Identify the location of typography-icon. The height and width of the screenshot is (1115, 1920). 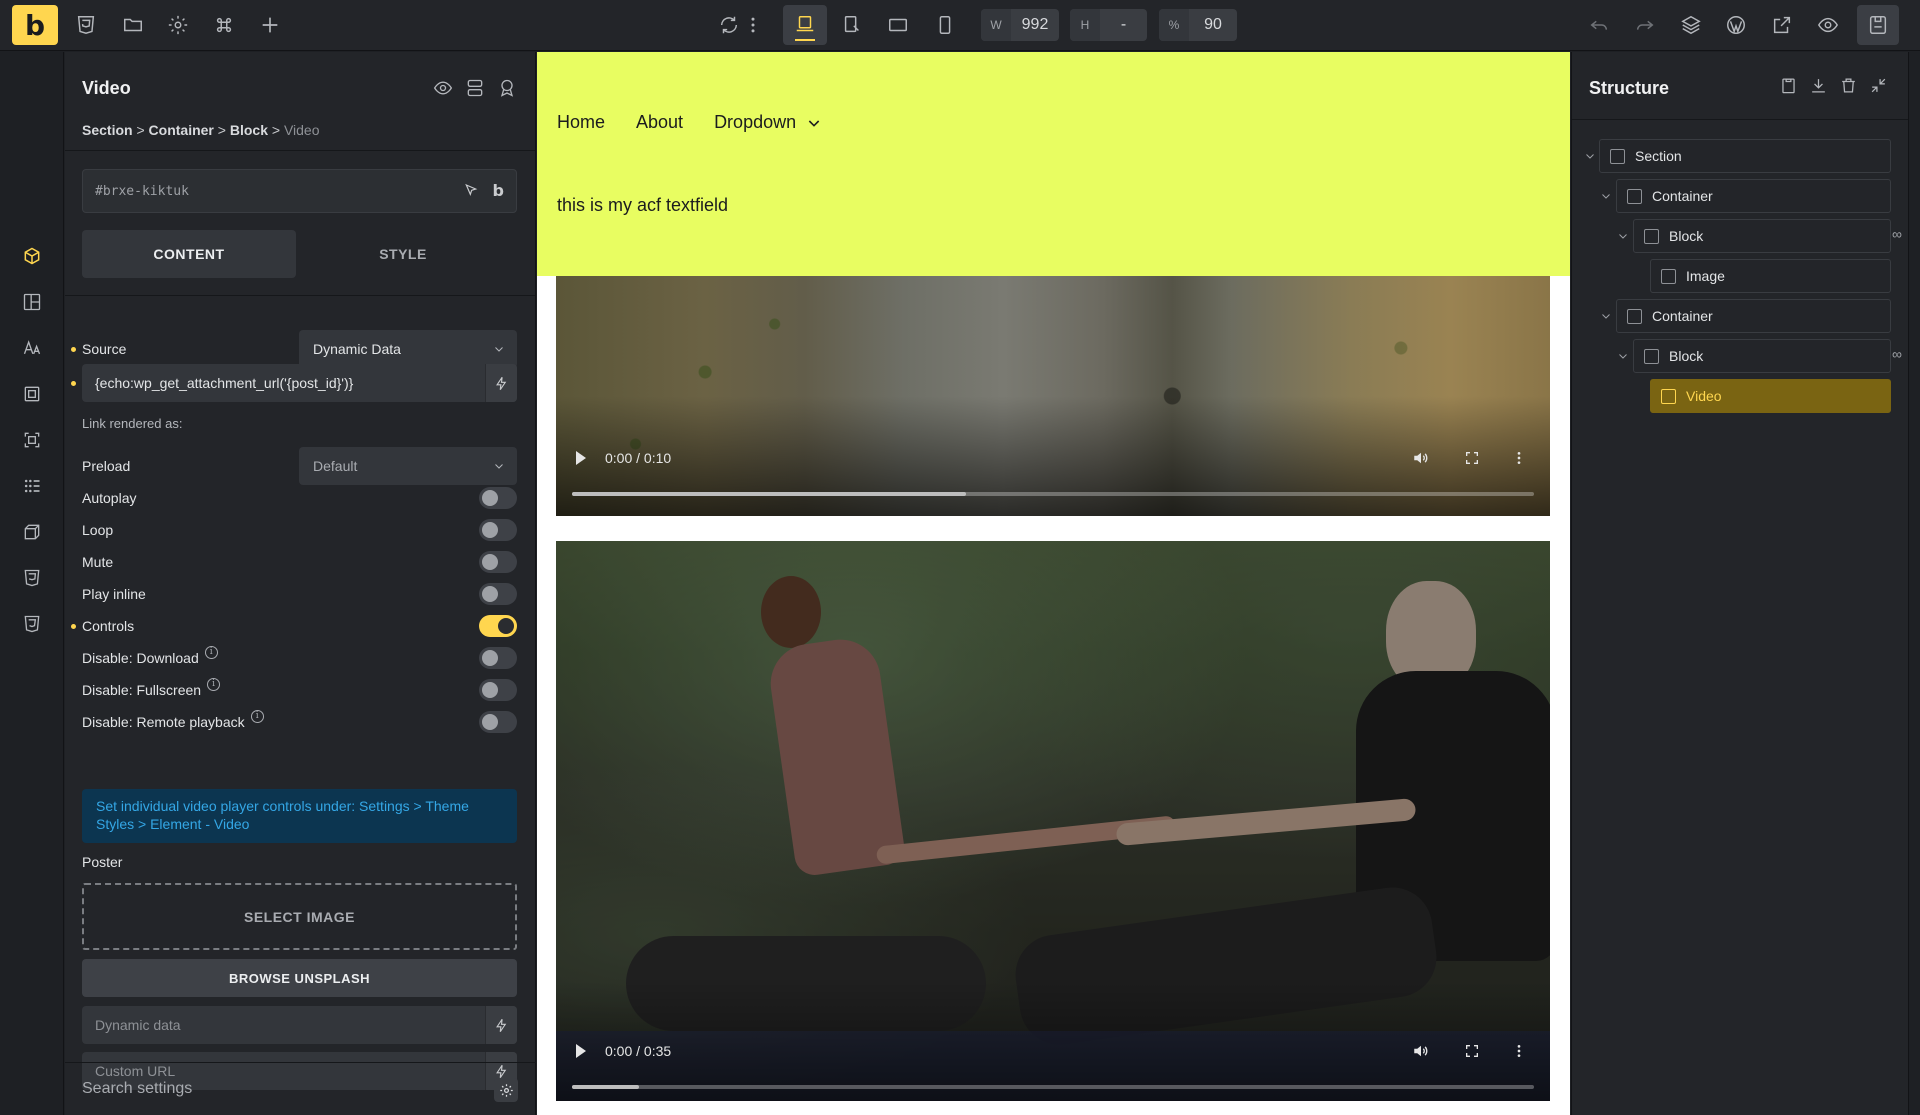
(32, 348).